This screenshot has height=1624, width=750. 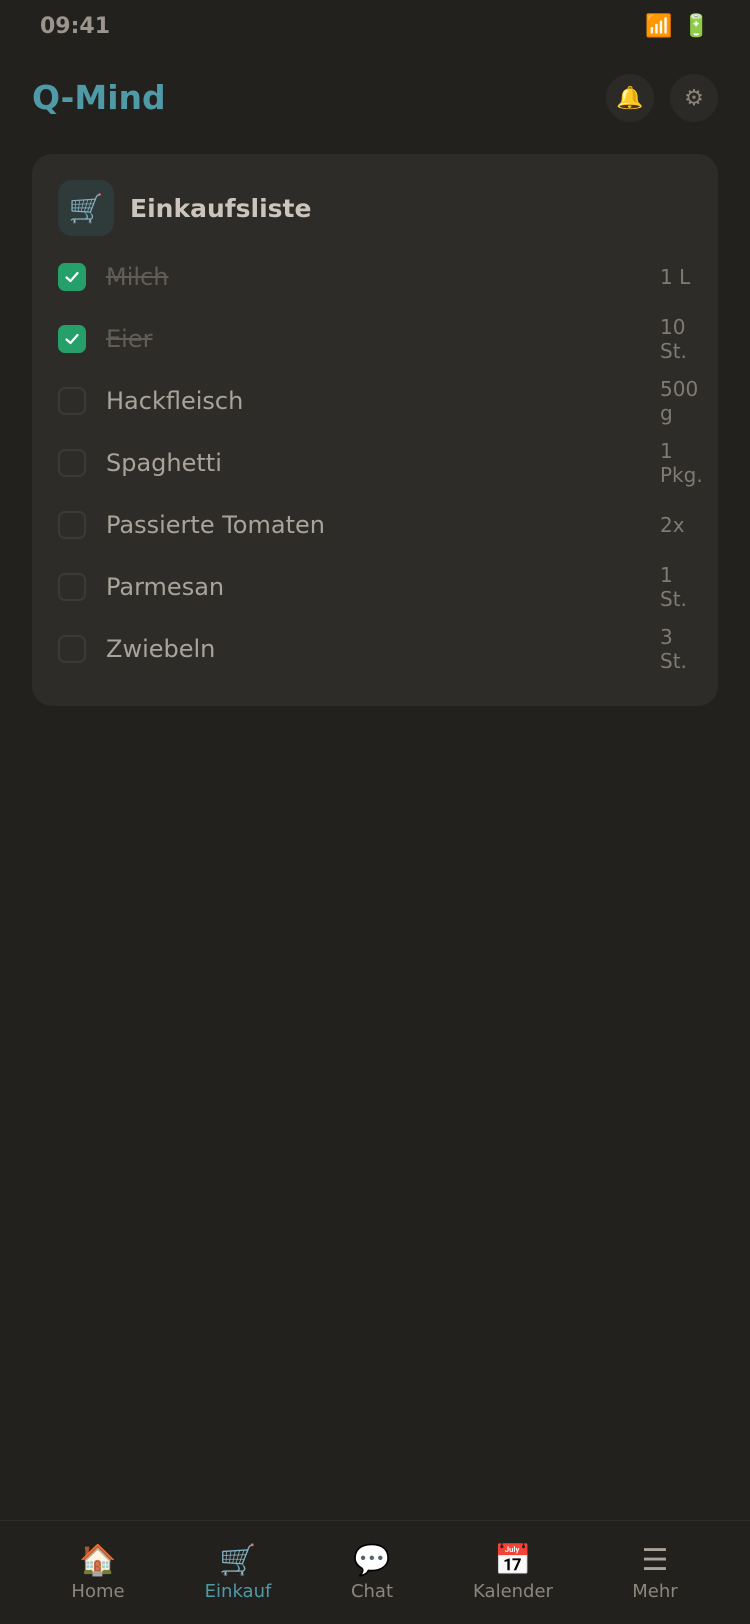 I want to click on list-item: Passierte Tomaten 2x, so click(x=378, y=525).